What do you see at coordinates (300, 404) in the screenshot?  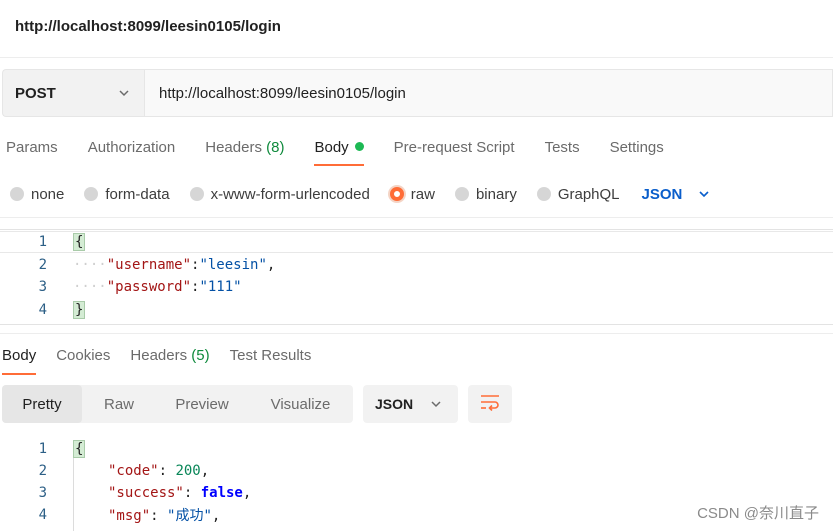 I see `view-visualize: Visualize` at bounding box center [300, 404].